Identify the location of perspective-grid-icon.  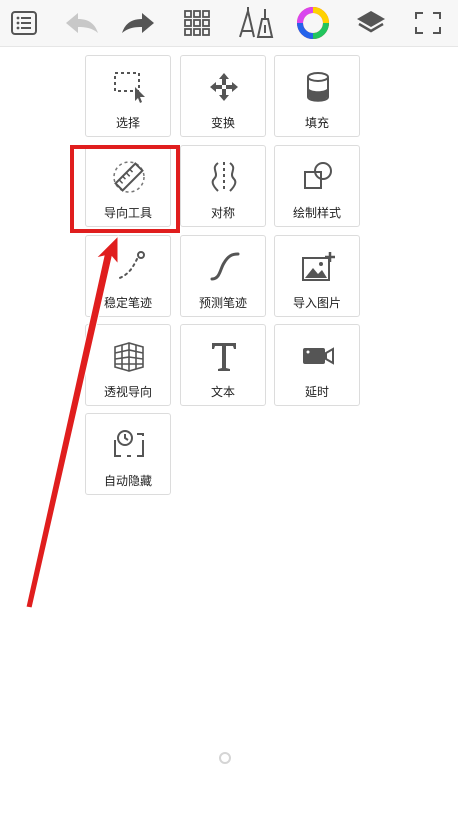
(129, 356).